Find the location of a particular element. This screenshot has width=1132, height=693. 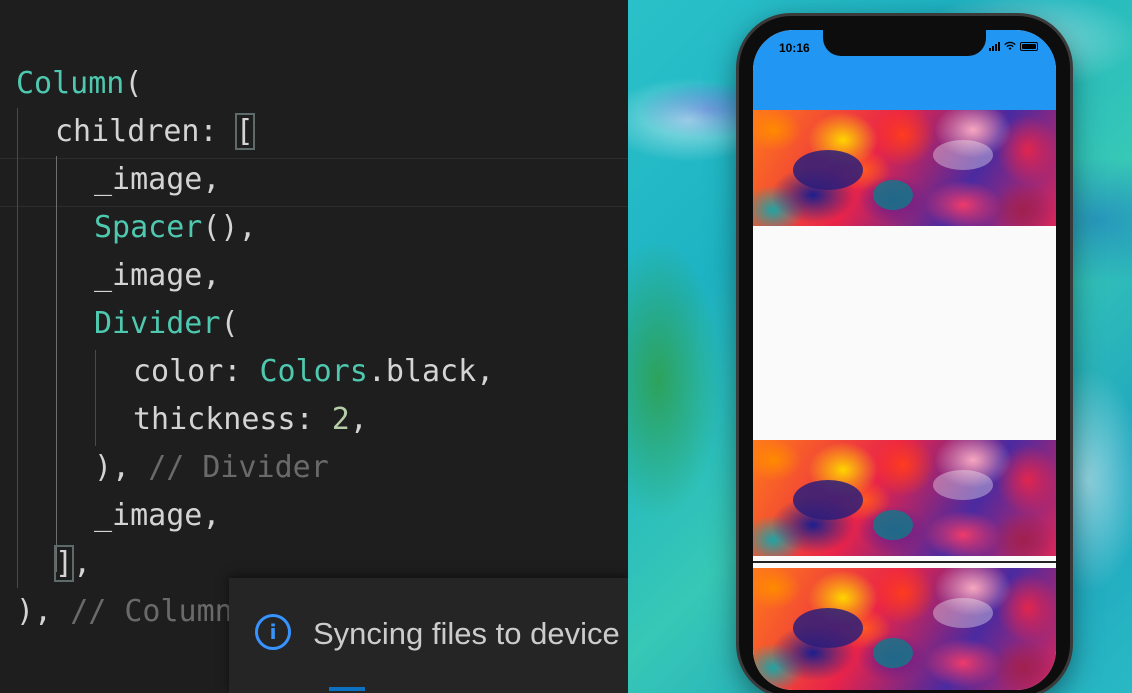

battery-icon is located at coordinates (1029, 46).